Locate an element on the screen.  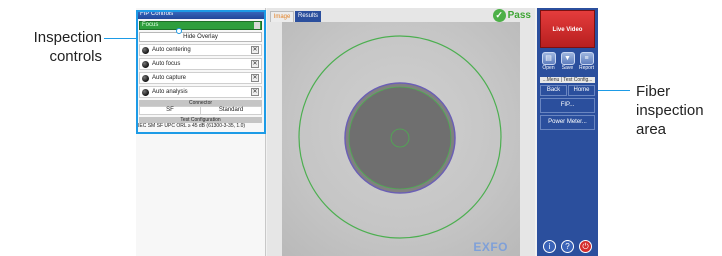
callout-left-line2: controls is located at coordinates (75, 56).